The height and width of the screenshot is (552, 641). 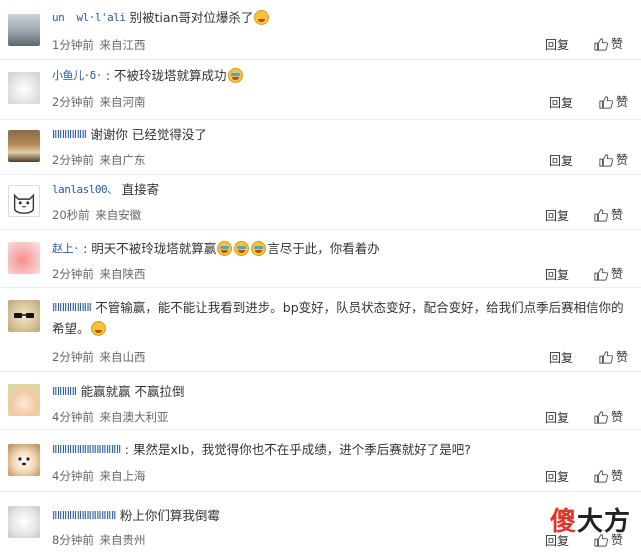 What do you see at coordinates (122, 540) in the screenshot?
I see `comment-location: 来自贵州` at bounding box center [122, 540].